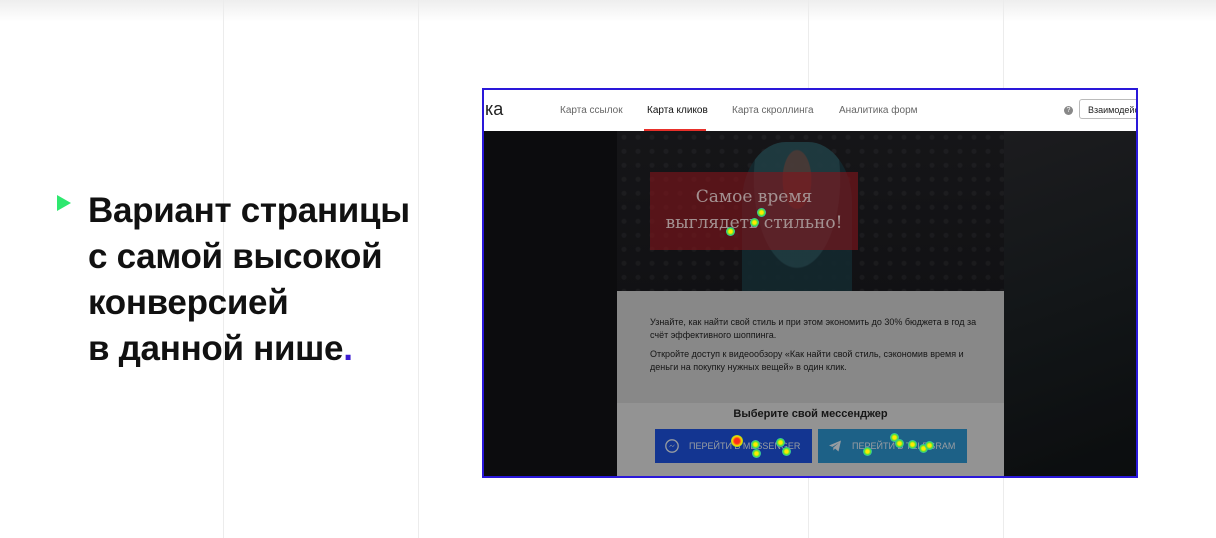  I want to click on hero-text-line: Самое время, so click(754, 197).